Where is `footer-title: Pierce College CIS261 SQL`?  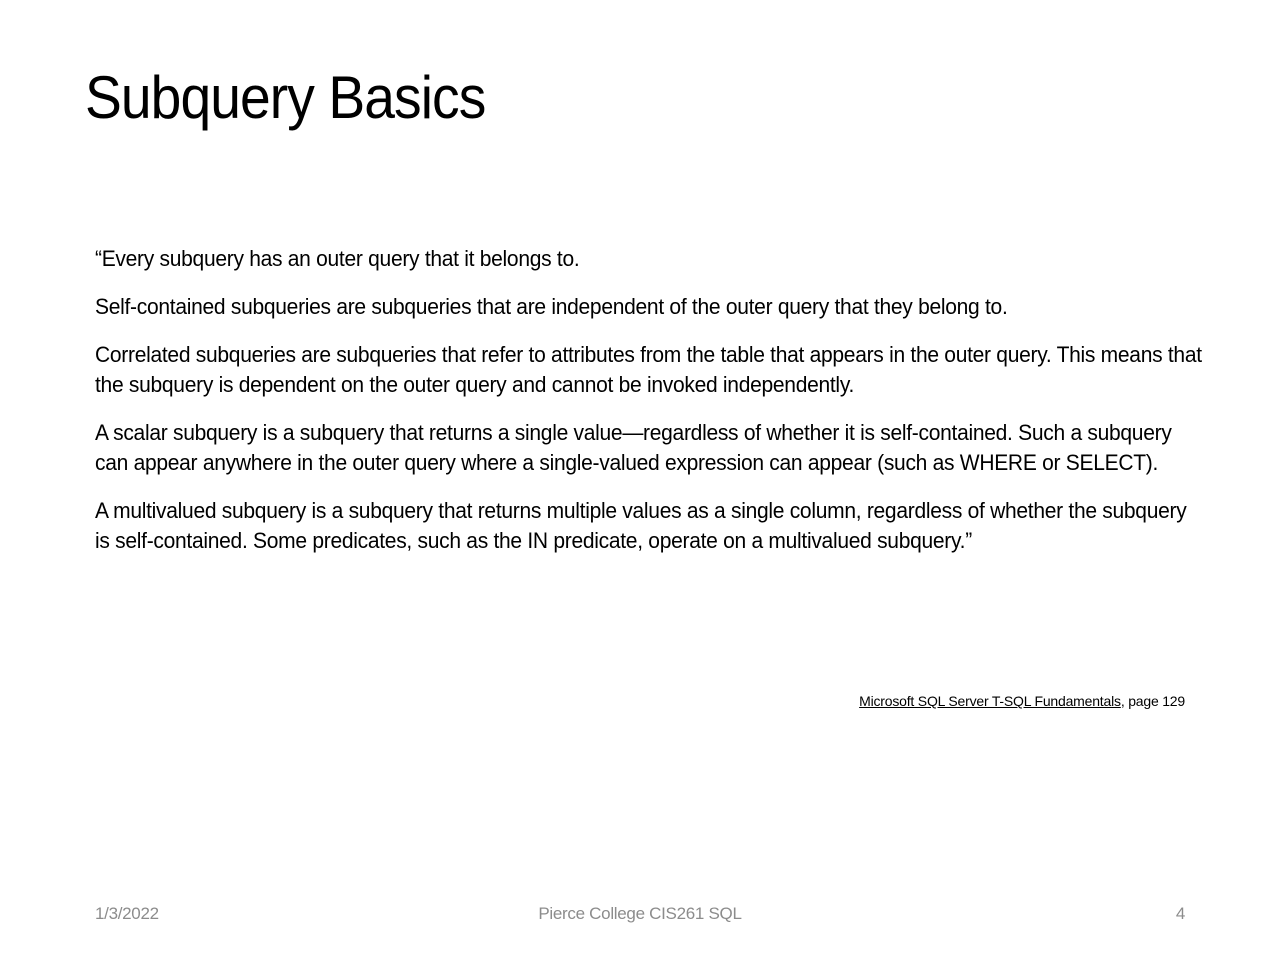
footer-title: Pierce College CIS261 SQL is located at coordinates (640, 913).